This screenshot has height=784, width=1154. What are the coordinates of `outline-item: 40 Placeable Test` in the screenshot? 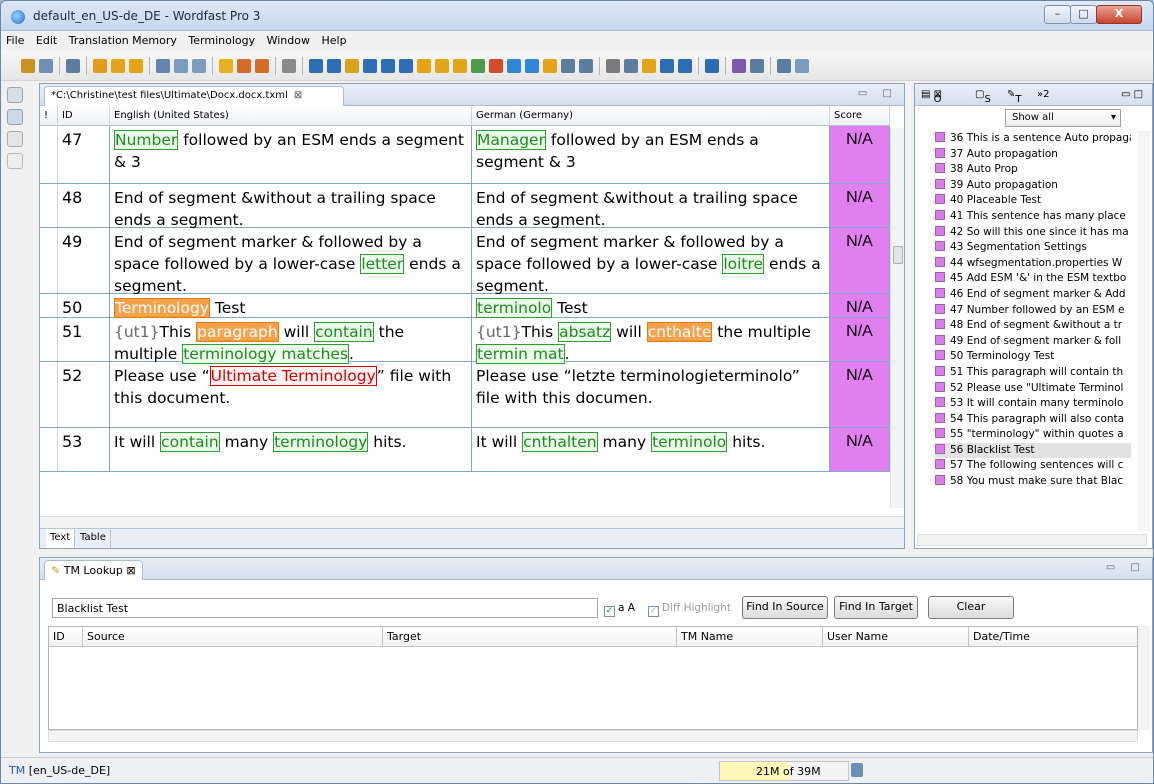 It's located at (1033, 201).